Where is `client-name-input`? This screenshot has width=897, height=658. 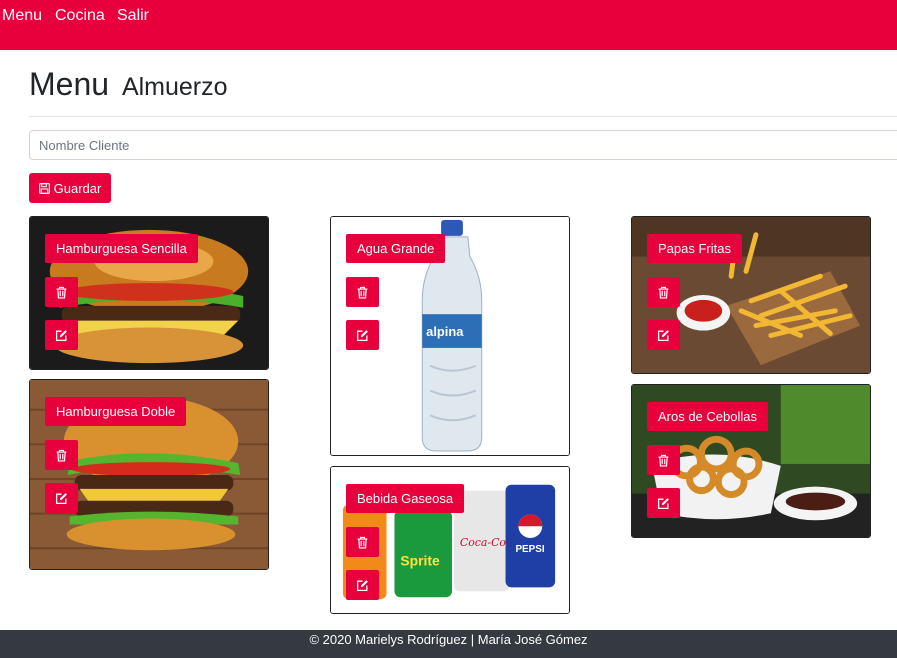 client-name-input is located at coordinates (463, 145).